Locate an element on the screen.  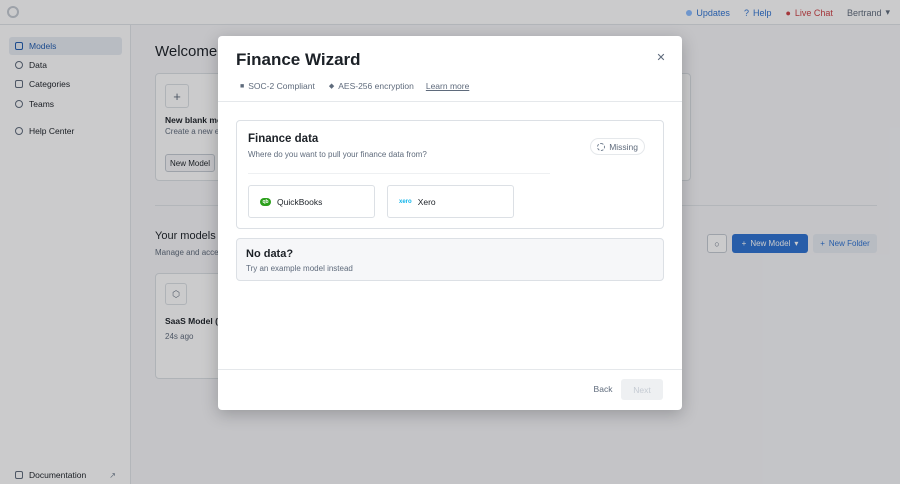
dialog-footer-divider is located at coordinates (450, 369).